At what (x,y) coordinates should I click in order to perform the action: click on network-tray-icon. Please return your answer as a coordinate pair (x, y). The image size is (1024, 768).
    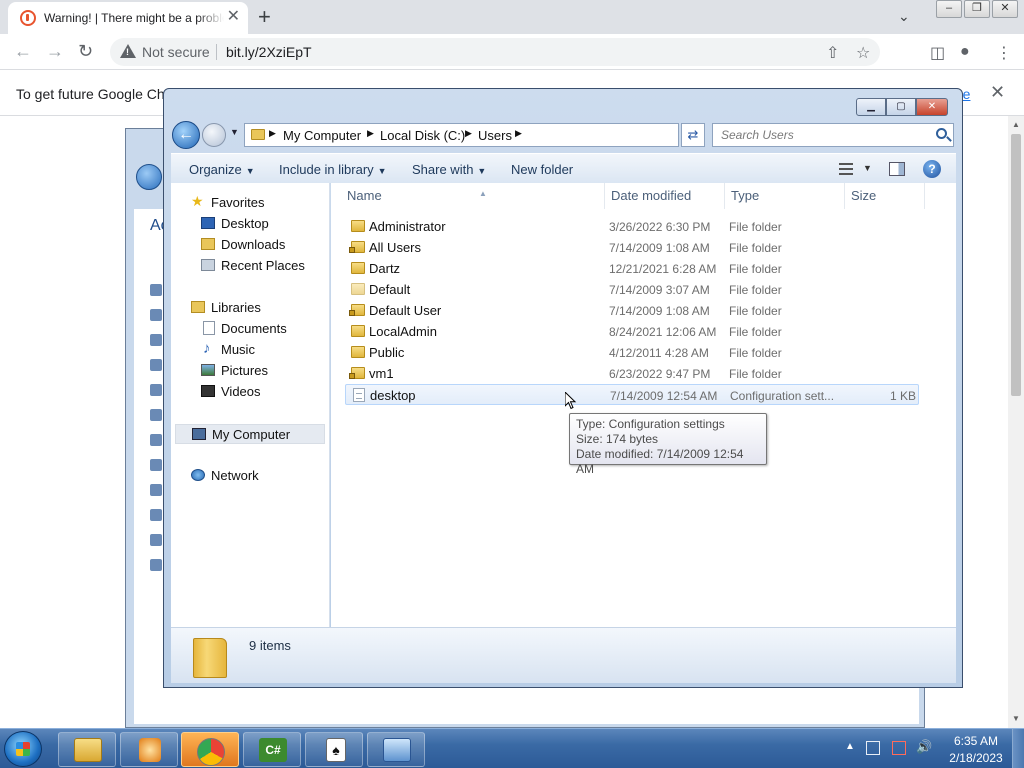
    Looking at the image, I should click on (873, 748).